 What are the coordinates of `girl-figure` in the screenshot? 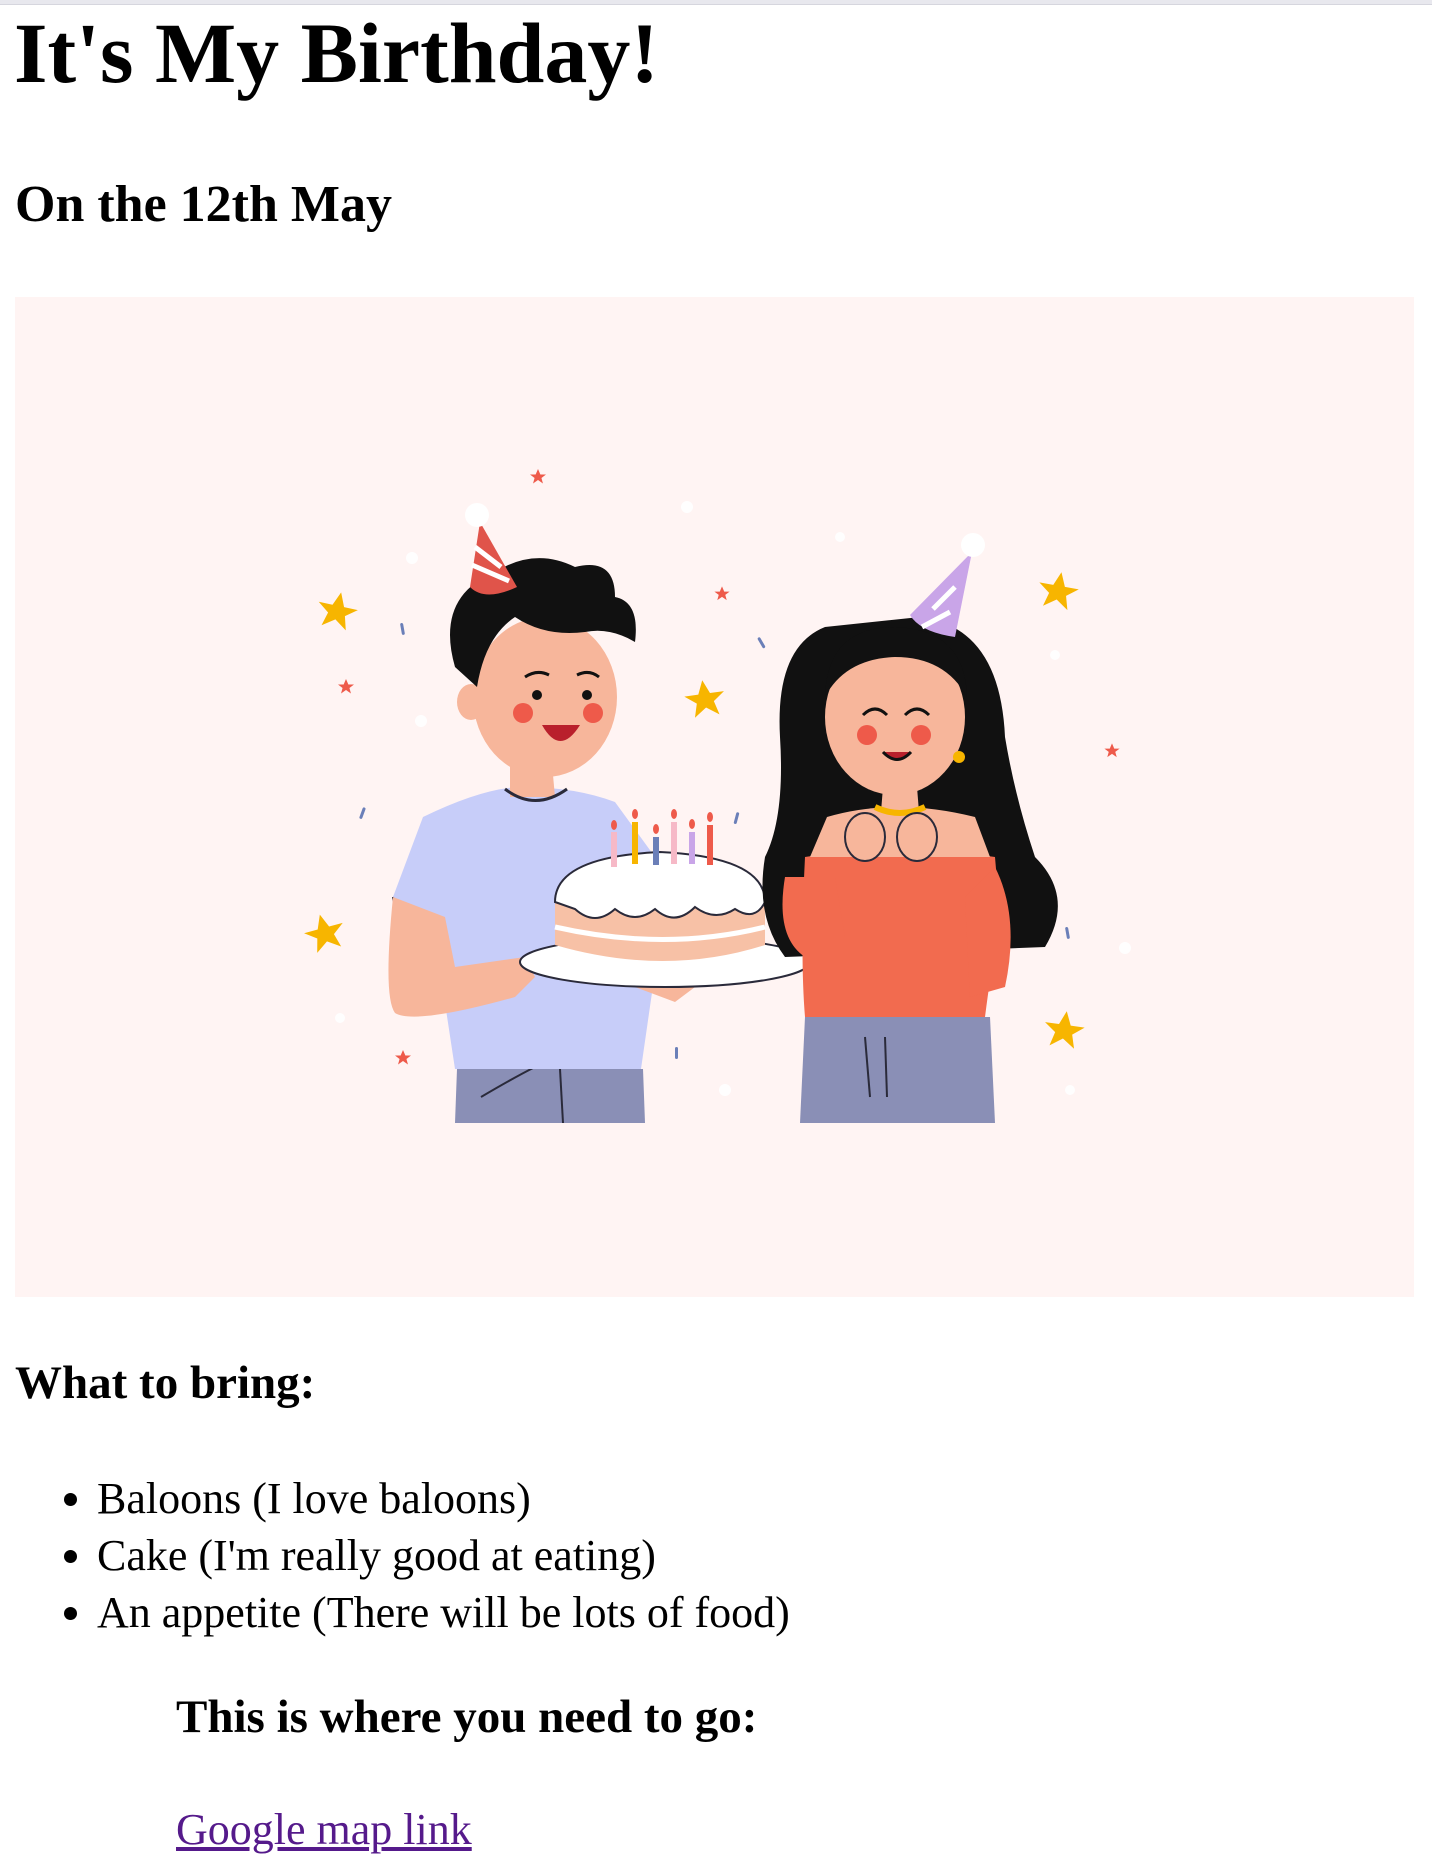 It's located at (910, 828).